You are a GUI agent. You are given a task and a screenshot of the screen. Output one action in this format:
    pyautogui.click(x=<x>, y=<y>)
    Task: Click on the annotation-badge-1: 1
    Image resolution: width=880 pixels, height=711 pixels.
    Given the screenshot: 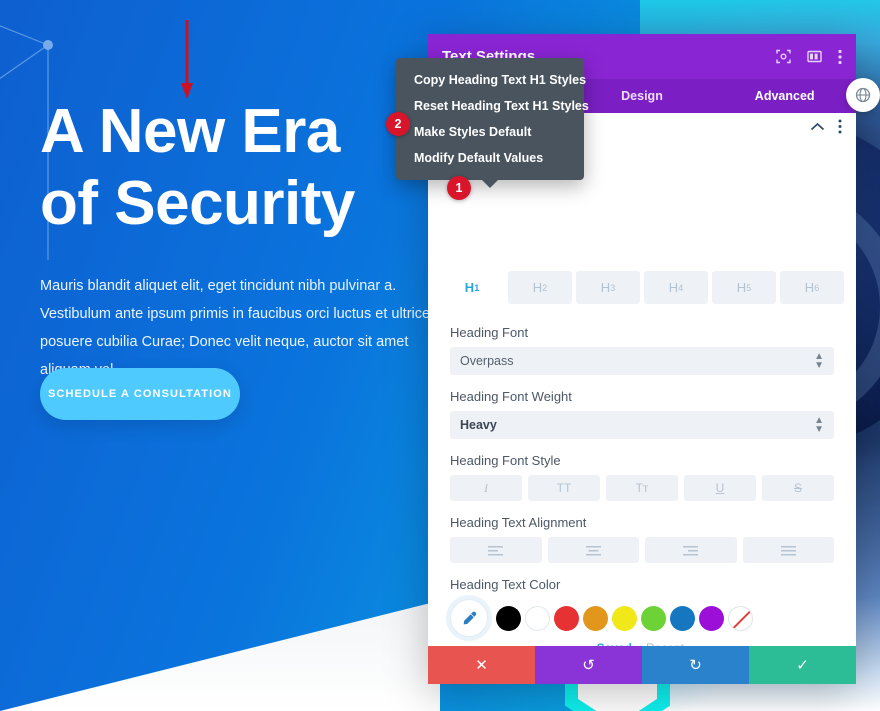 What is the action you would take?
    pyautogui.click(x=459, y=188)
    